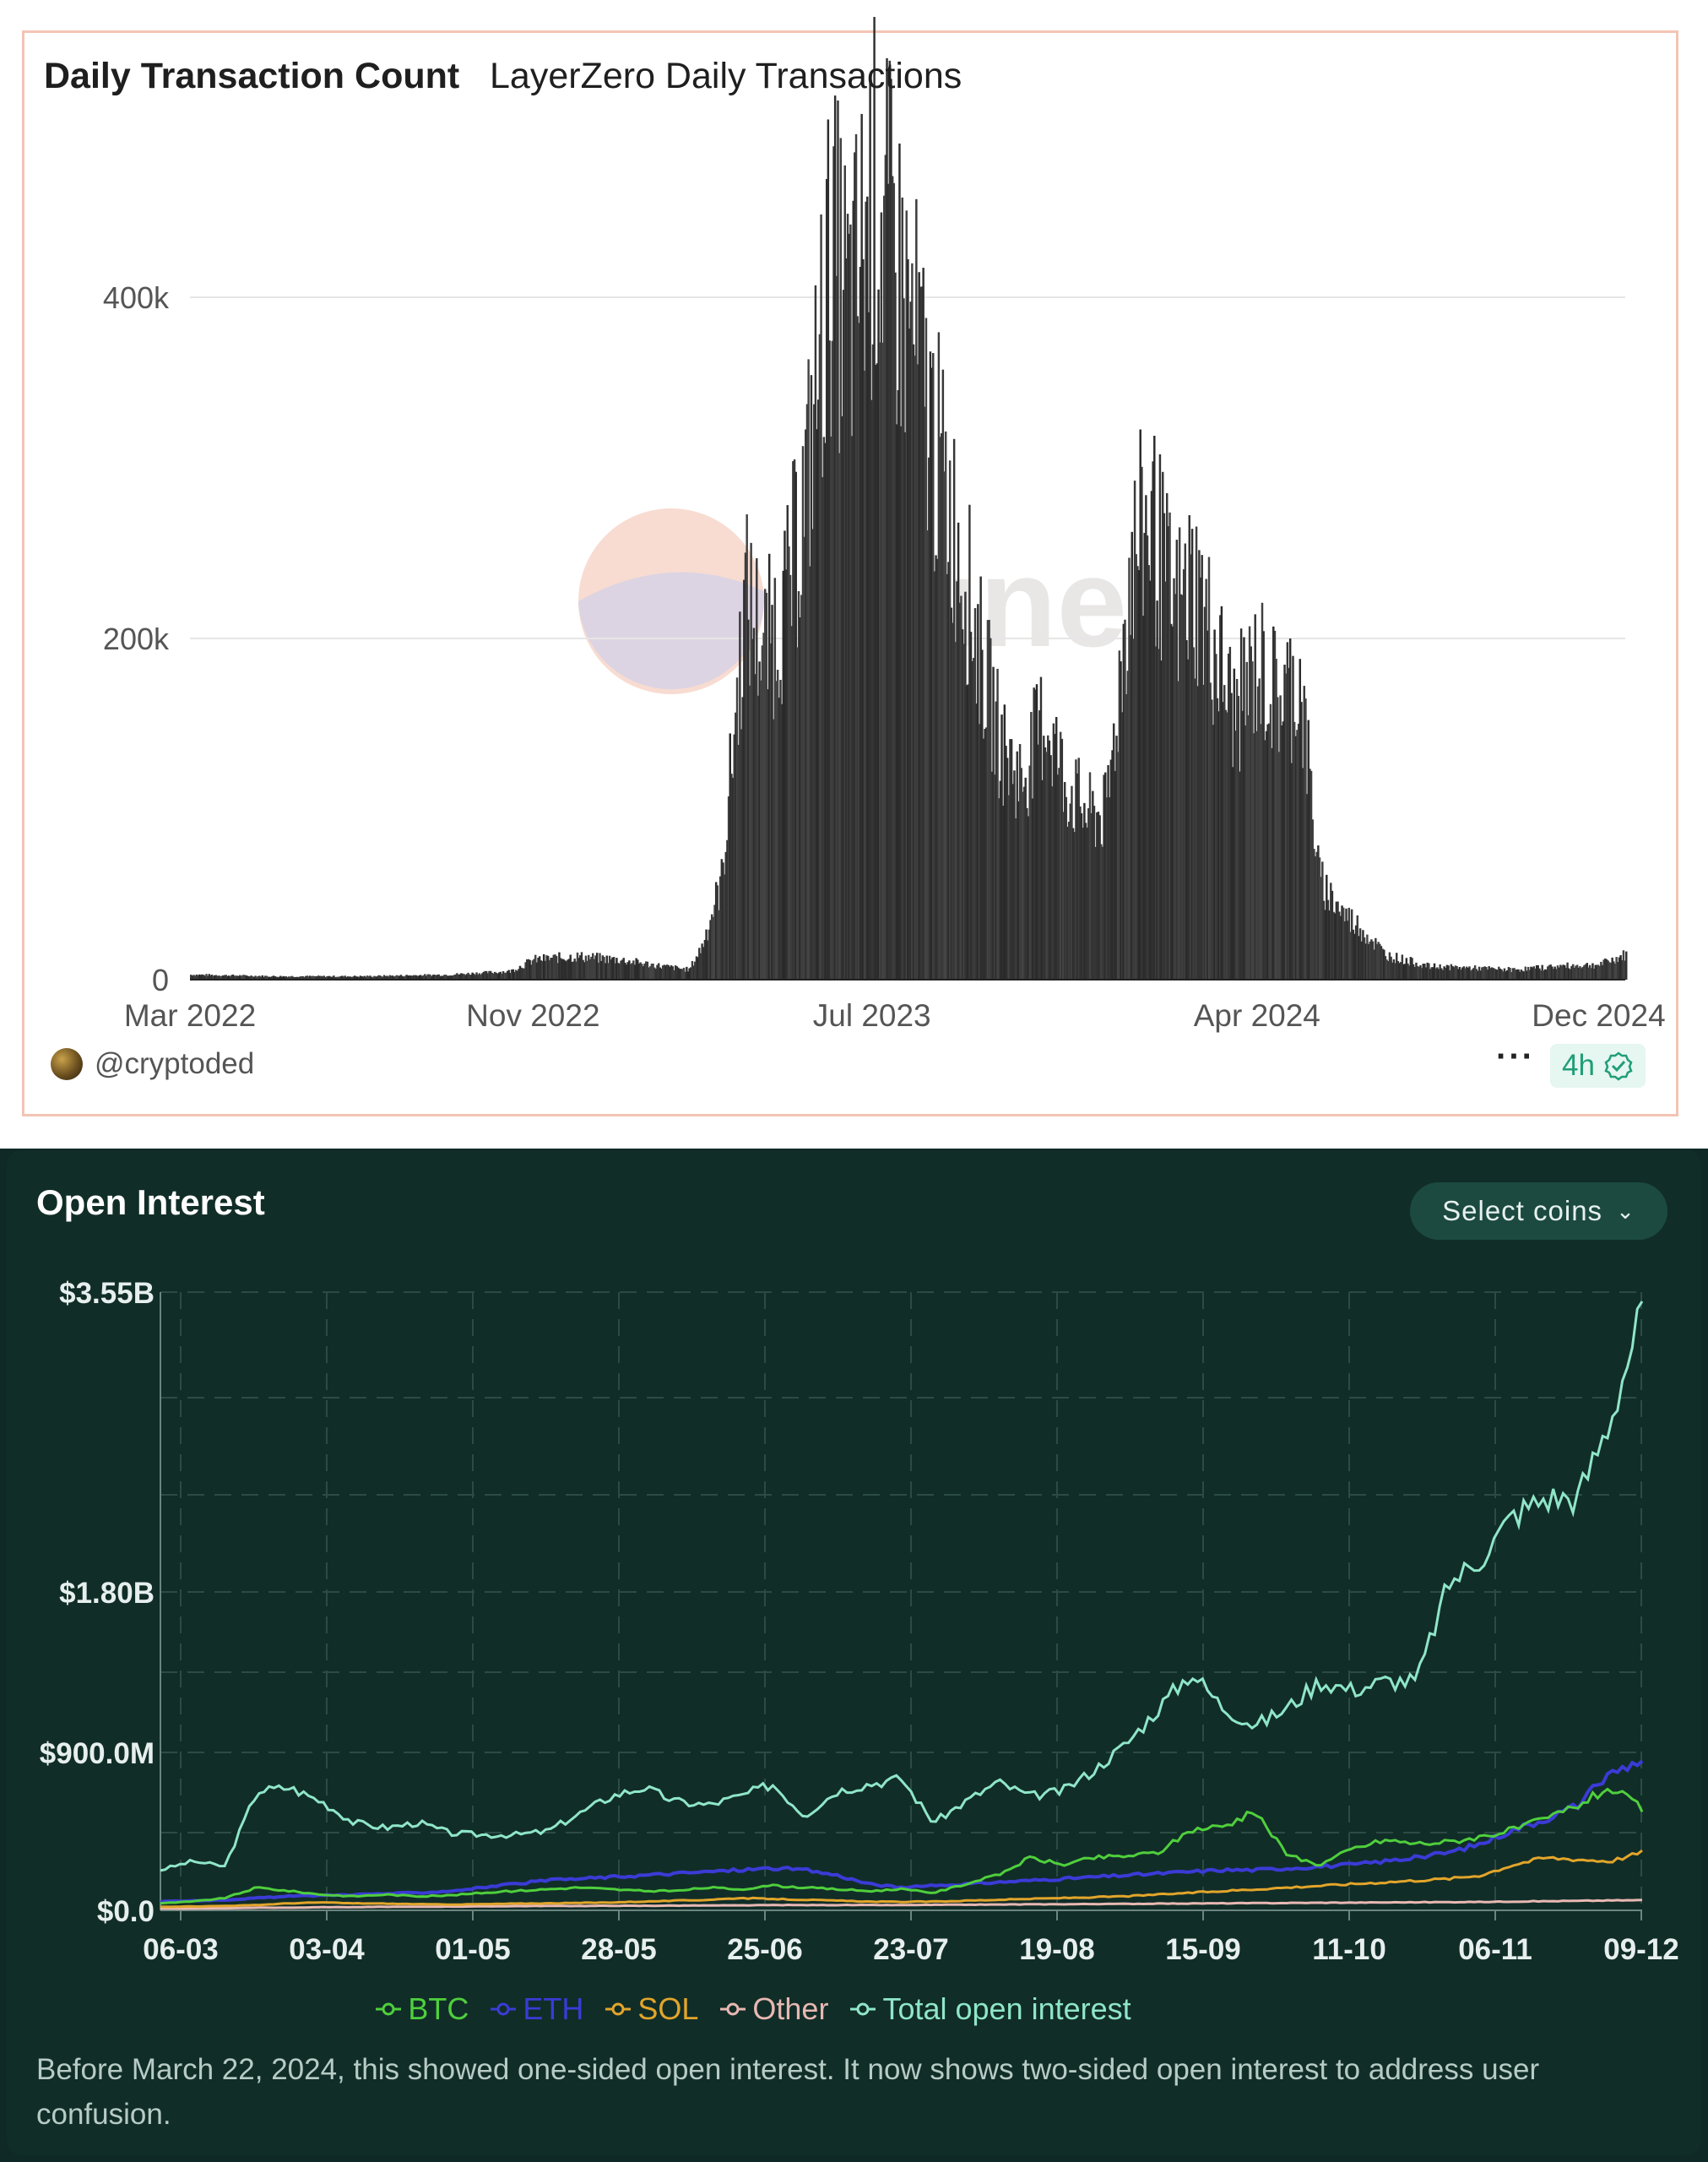  I want to click on y-tick-label: 0, so click(160, 980).